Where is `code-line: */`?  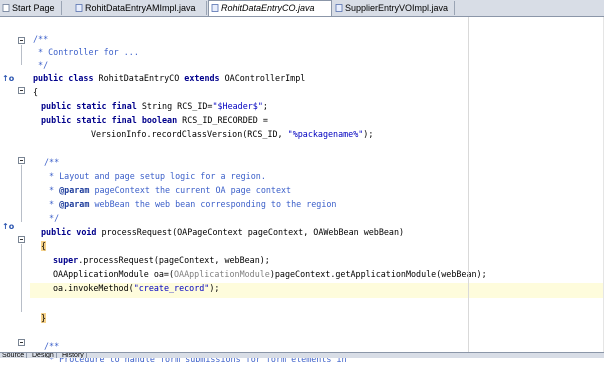 code-line: */ is located at coordinates (52, 218).